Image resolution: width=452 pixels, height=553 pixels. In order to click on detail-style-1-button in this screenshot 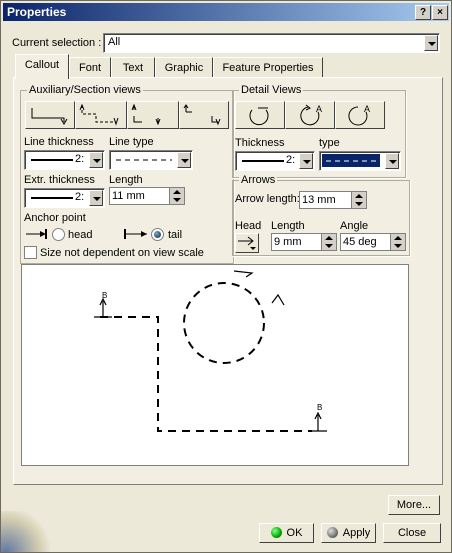, I will do `click(260, 115)`.